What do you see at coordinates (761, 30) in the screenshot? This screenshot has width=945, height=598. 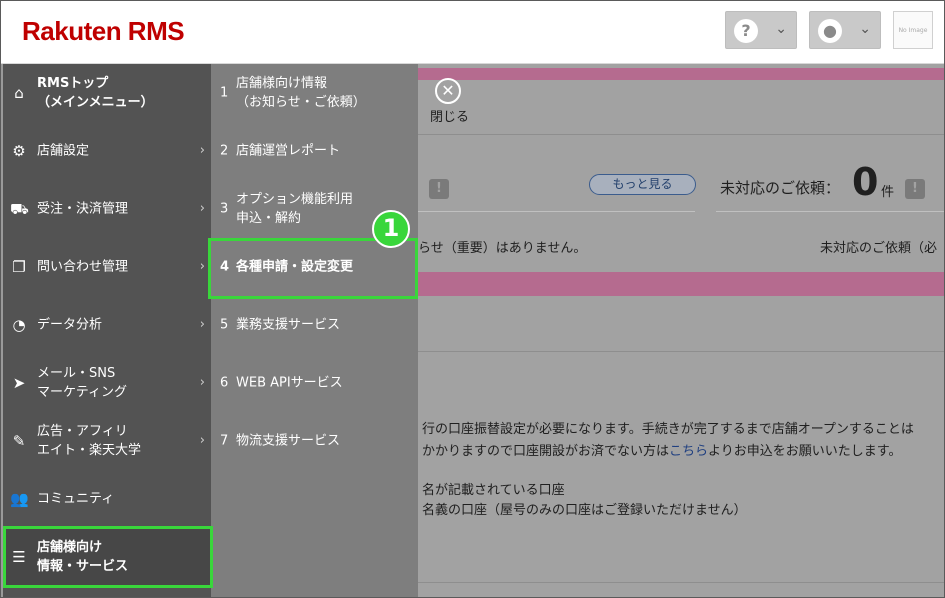 I see `help-menu-button: ? ⌄` at bounding box center [761, 30].